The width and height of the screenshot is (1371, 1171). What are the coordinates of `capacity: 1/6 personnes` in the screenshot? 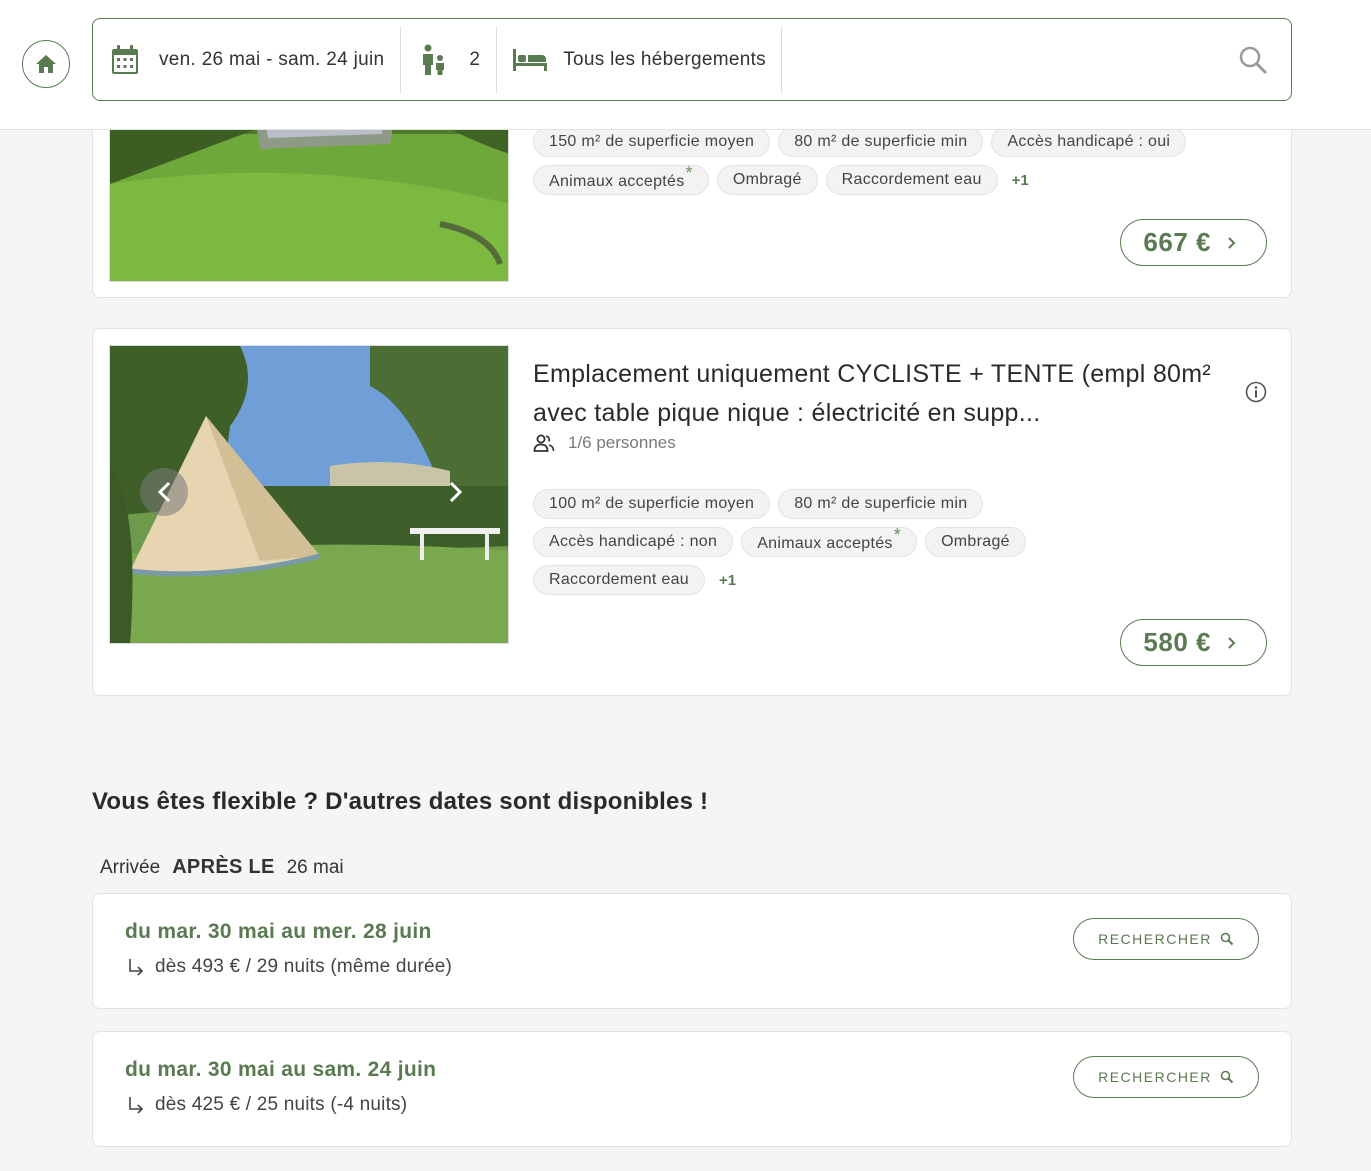 It's located at (604, 443).